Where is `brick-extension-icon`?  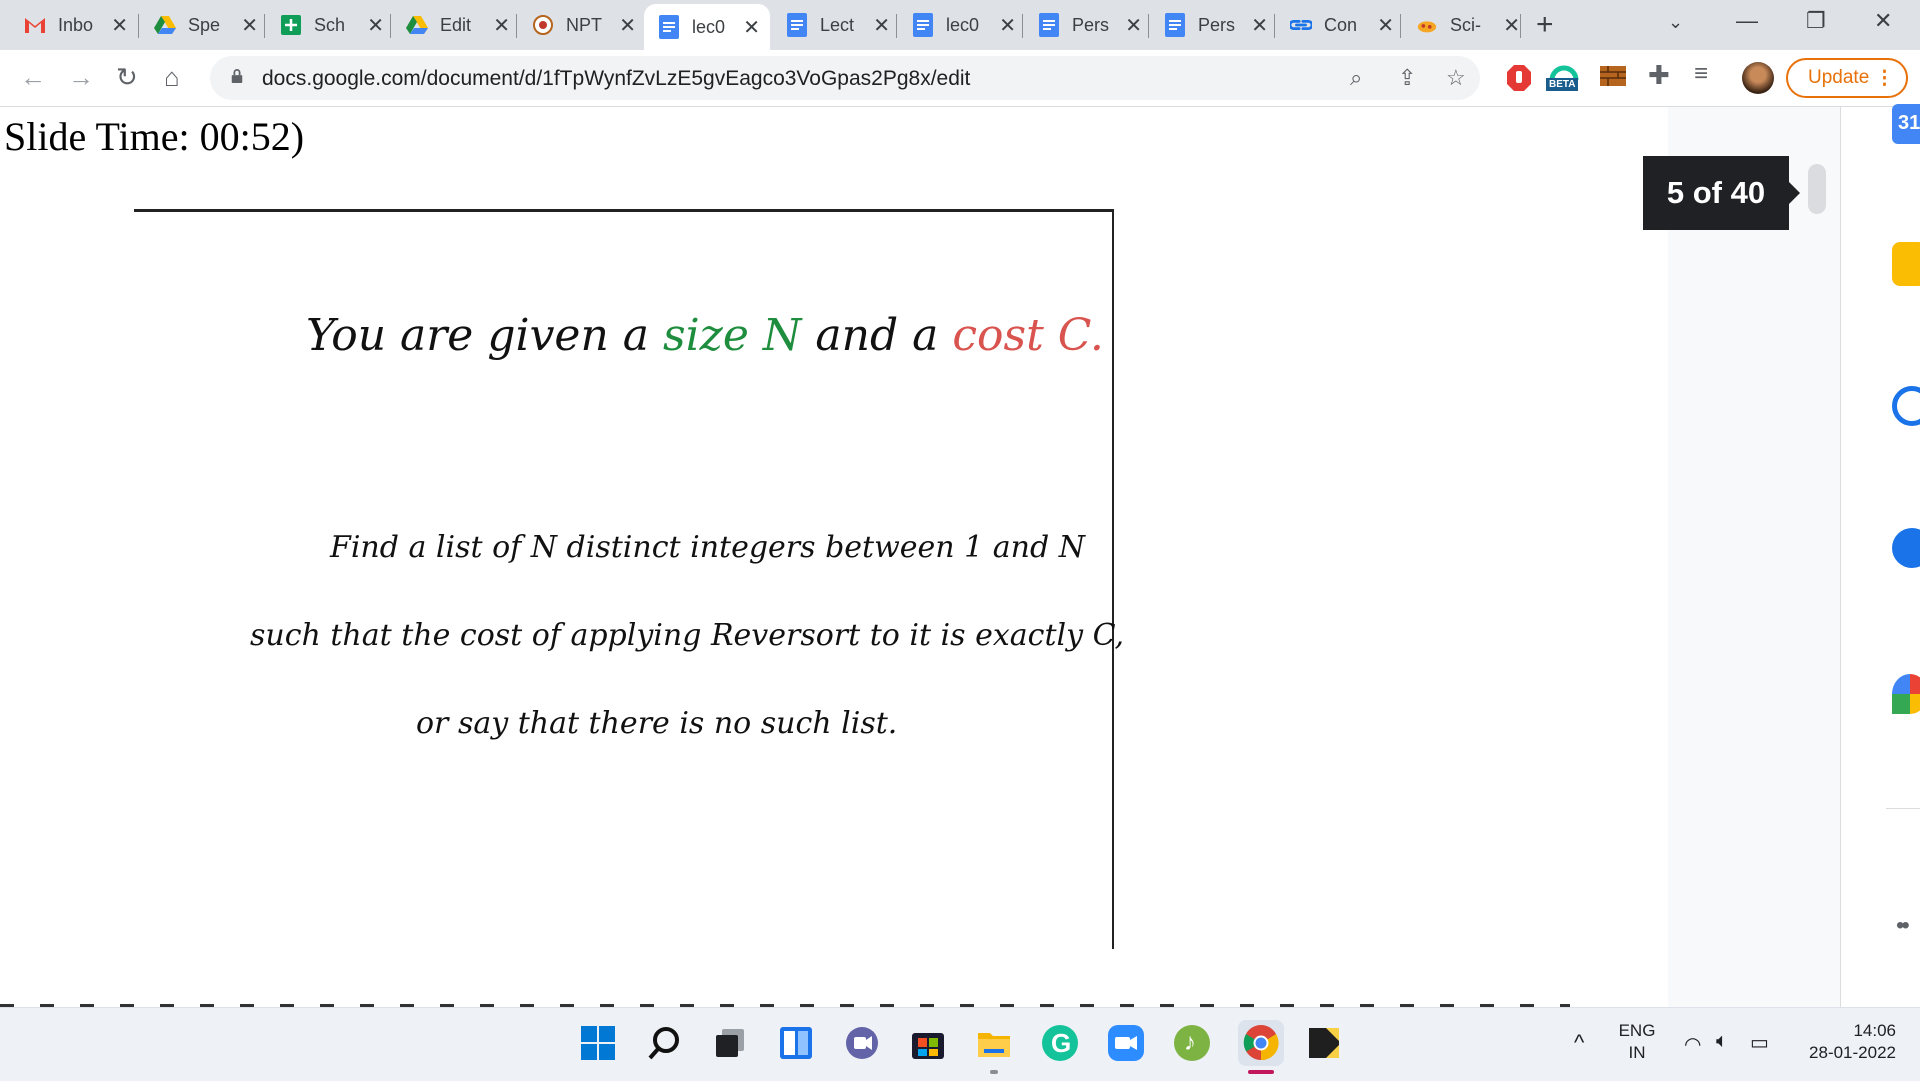
brick-extension-icon is located at coordinates (1613, 76).